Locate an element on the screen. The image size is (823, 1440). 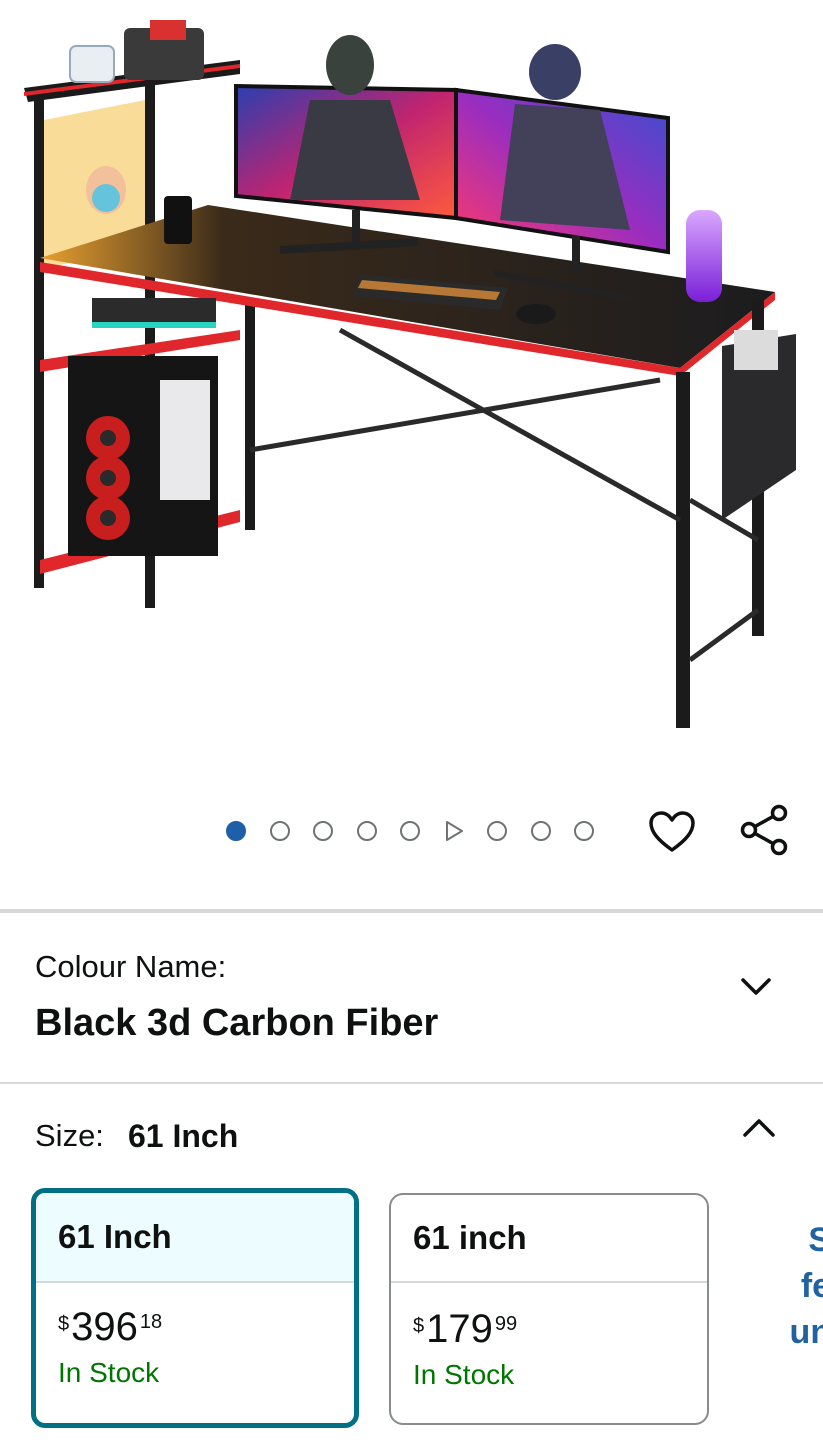
colour-label: Colour Name: is located at coordinates (131, 966).